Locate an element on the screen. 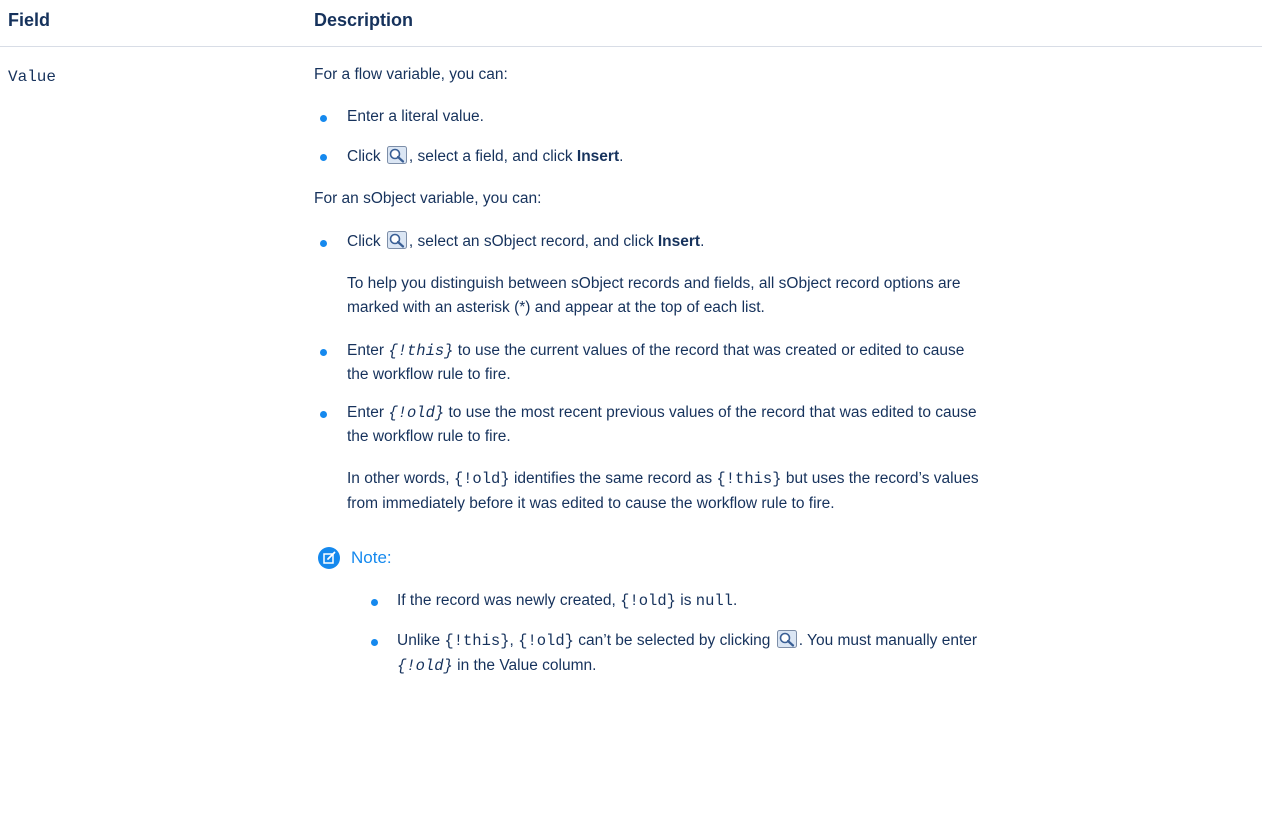  flow-intro: For a flow variable, you can: is located at coordinates (411, 74).